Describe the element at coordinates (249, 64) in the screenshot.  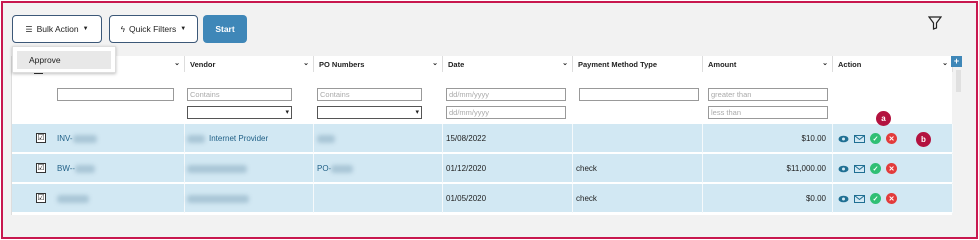
I see `column-header-vendor: Vendor ⌄` at that location.